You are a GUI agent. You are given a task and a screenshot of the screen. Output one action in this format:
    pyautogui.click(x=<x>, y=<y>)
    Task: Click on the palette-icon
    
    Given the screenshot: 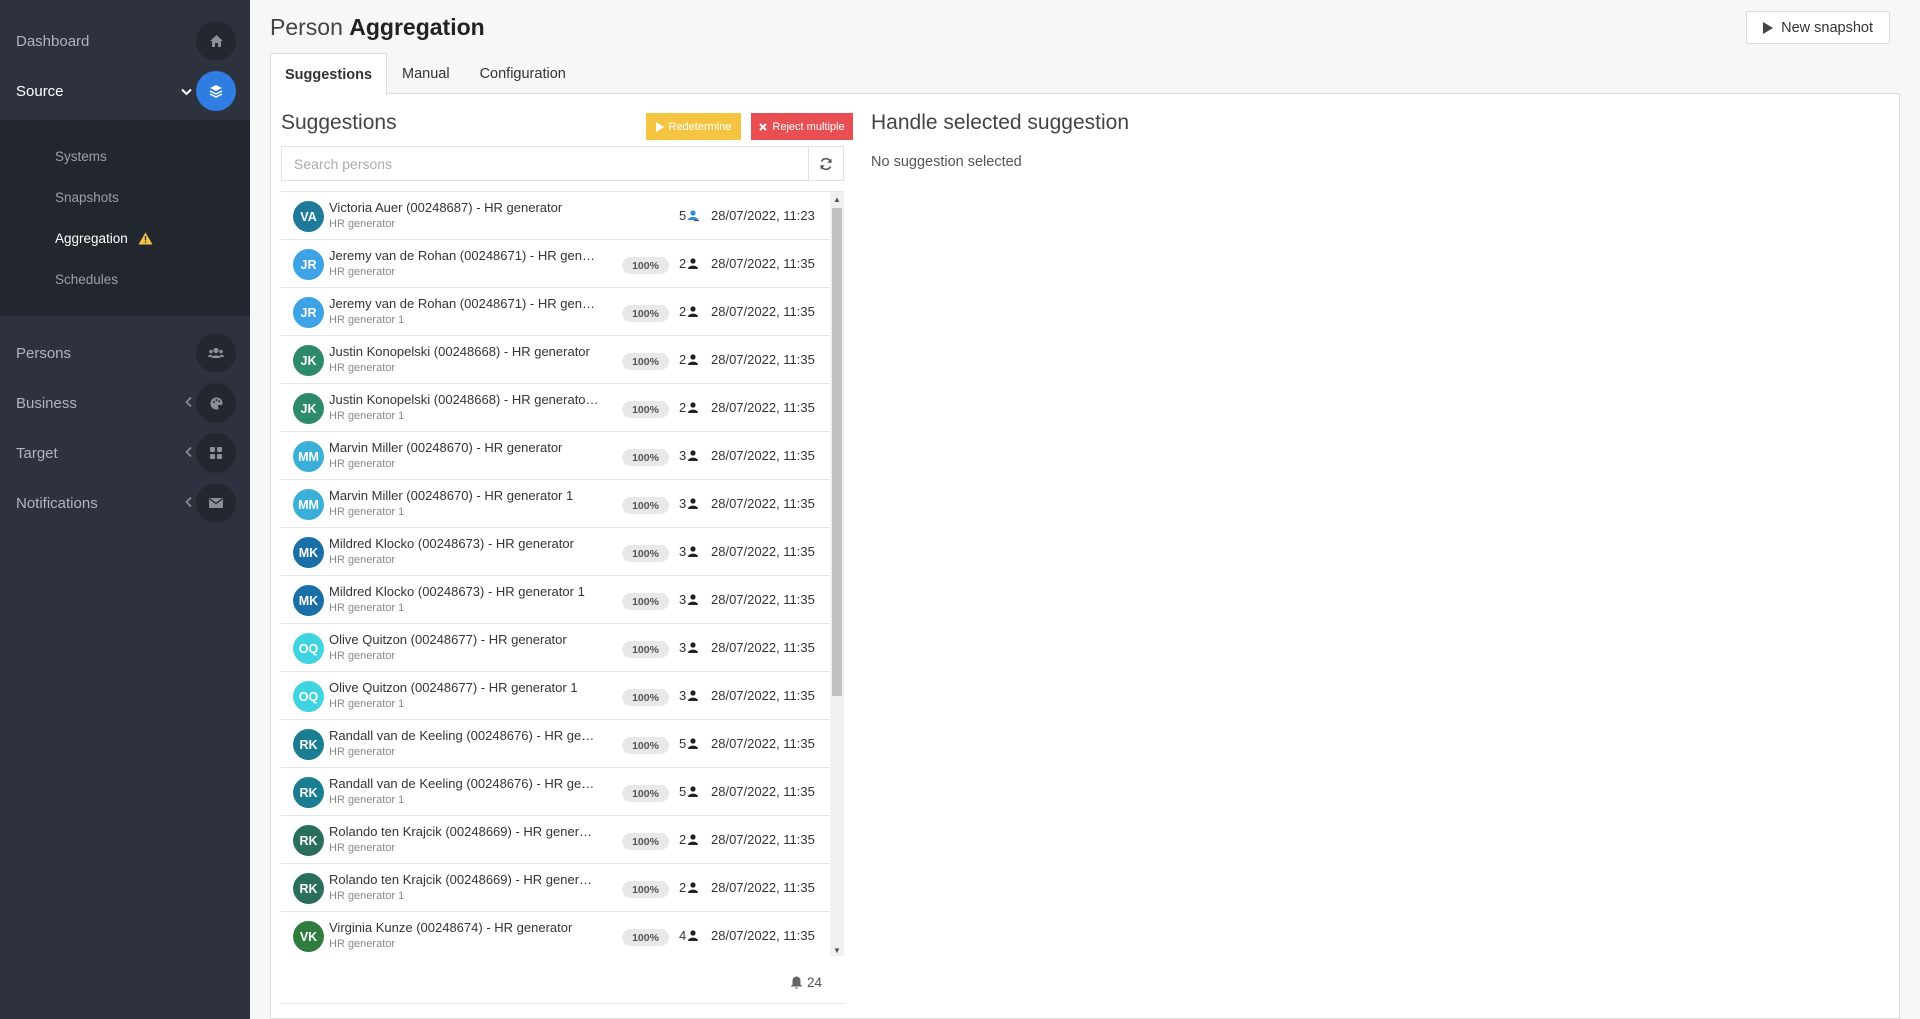 What is the action you would take?
    pyautogui.click(x=216, y=403)
    